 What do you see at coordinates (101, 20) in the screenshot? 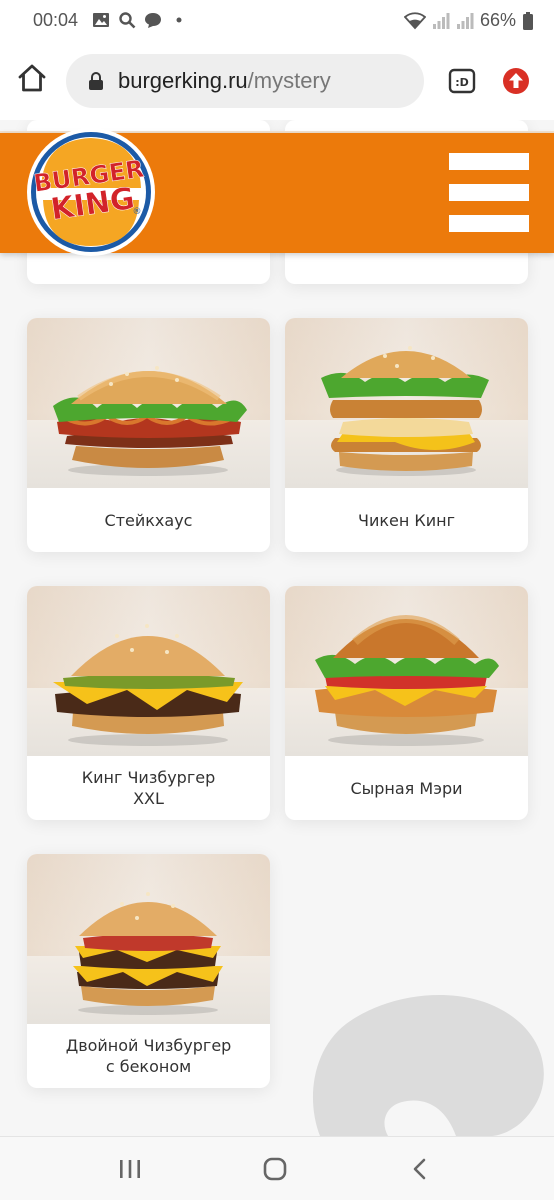
I see `image-icon` at bounding box center [101, 20].